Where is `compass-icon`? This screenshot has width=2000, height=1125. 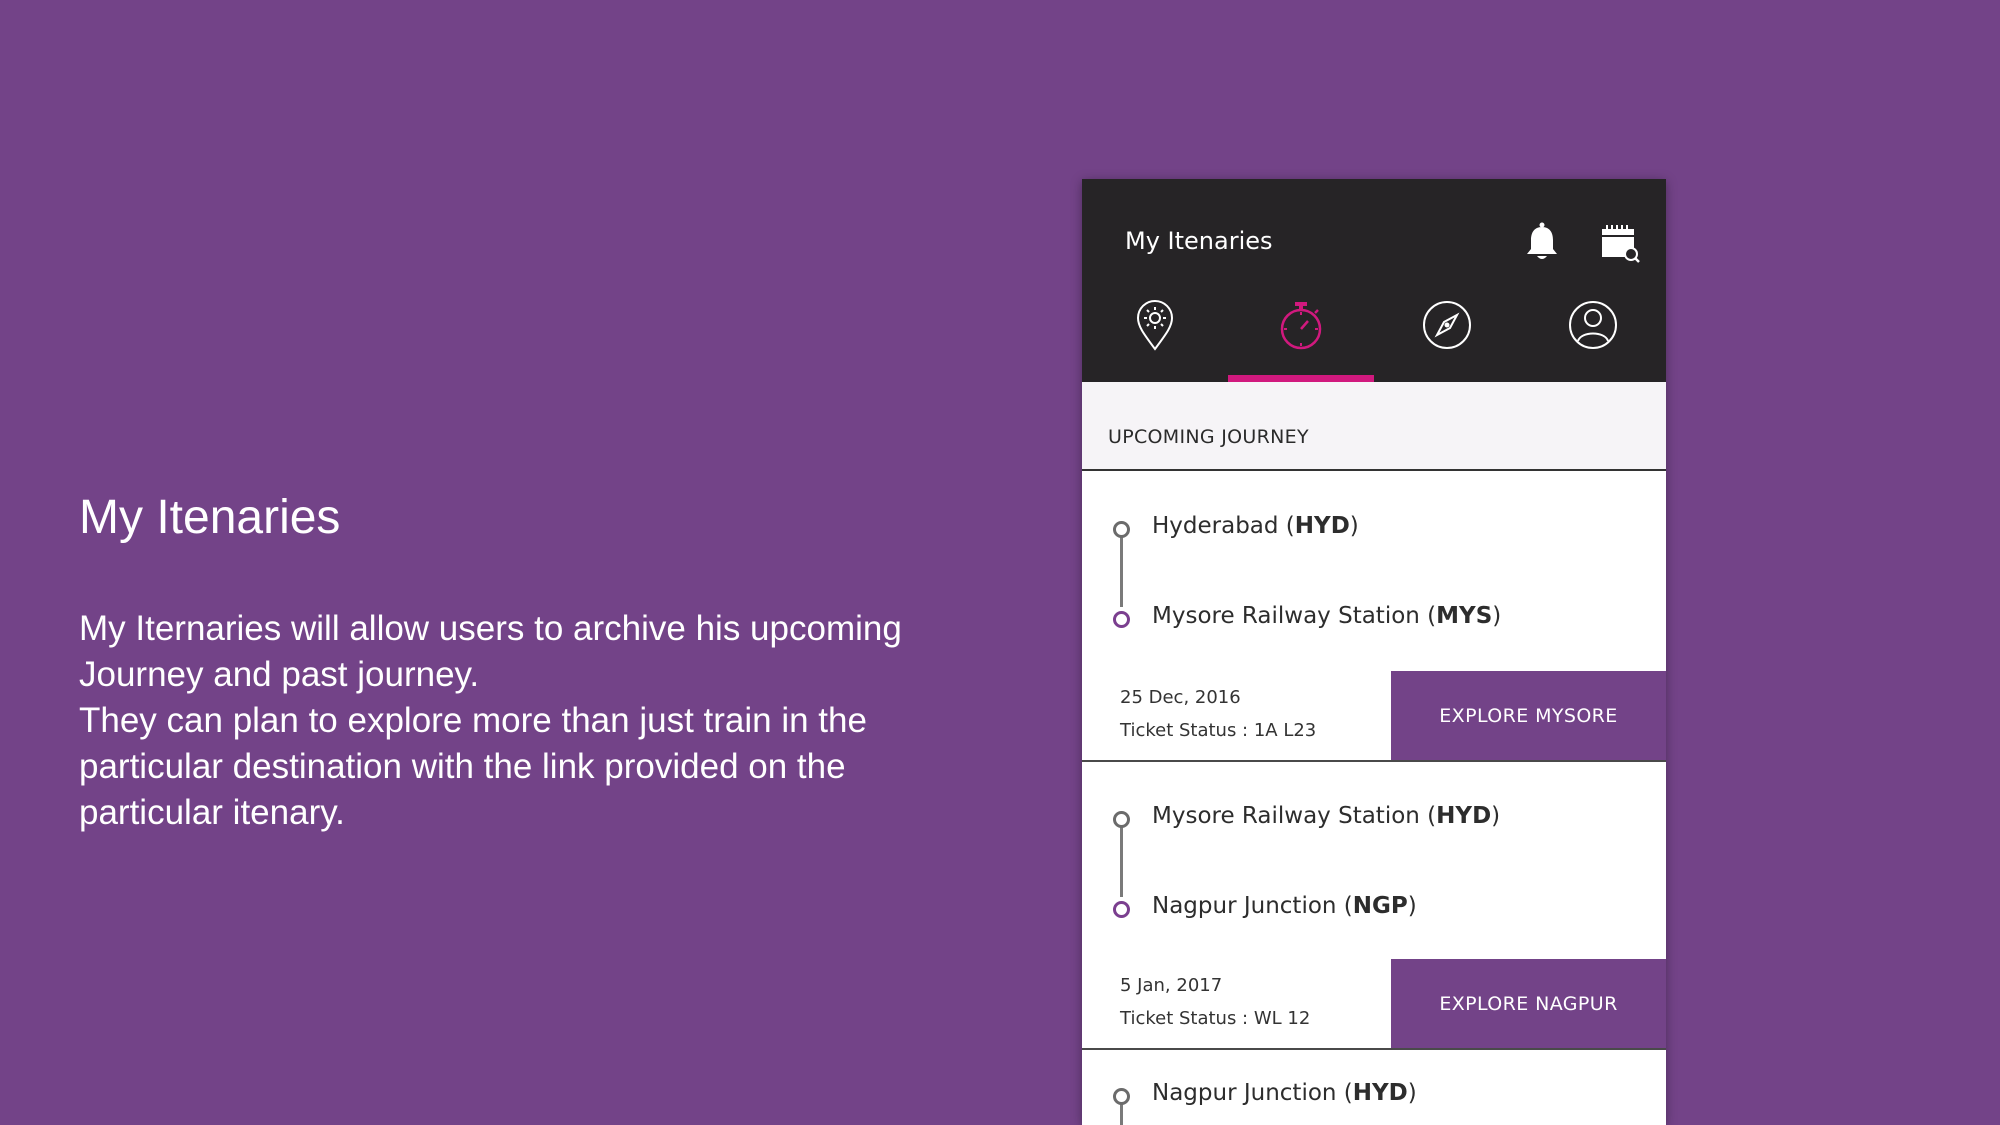
compass-icon is located at coordinates (1447, 325).